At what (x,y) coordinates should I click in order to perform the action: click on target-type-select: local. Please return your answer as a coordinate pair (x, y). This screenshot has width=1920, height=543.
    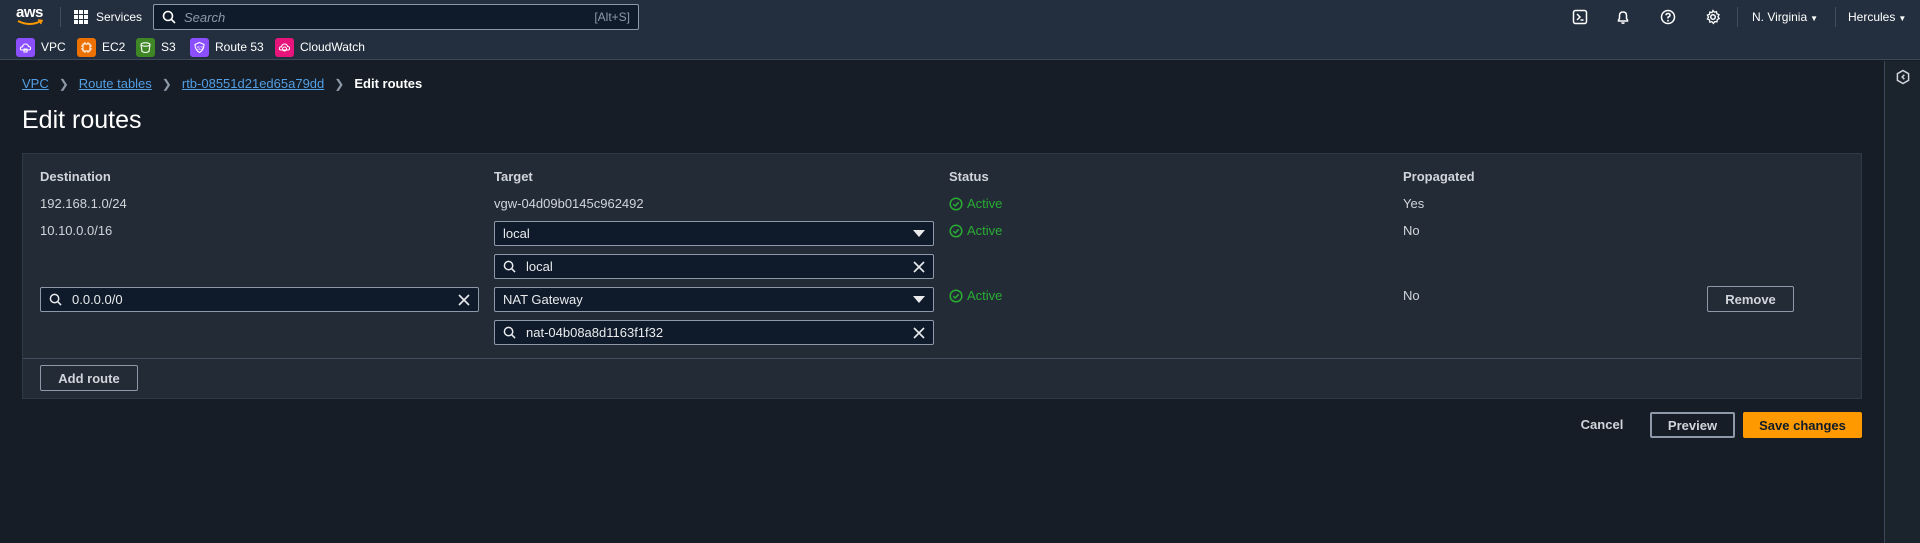
    Looking at the image, I should click on (714, 233).